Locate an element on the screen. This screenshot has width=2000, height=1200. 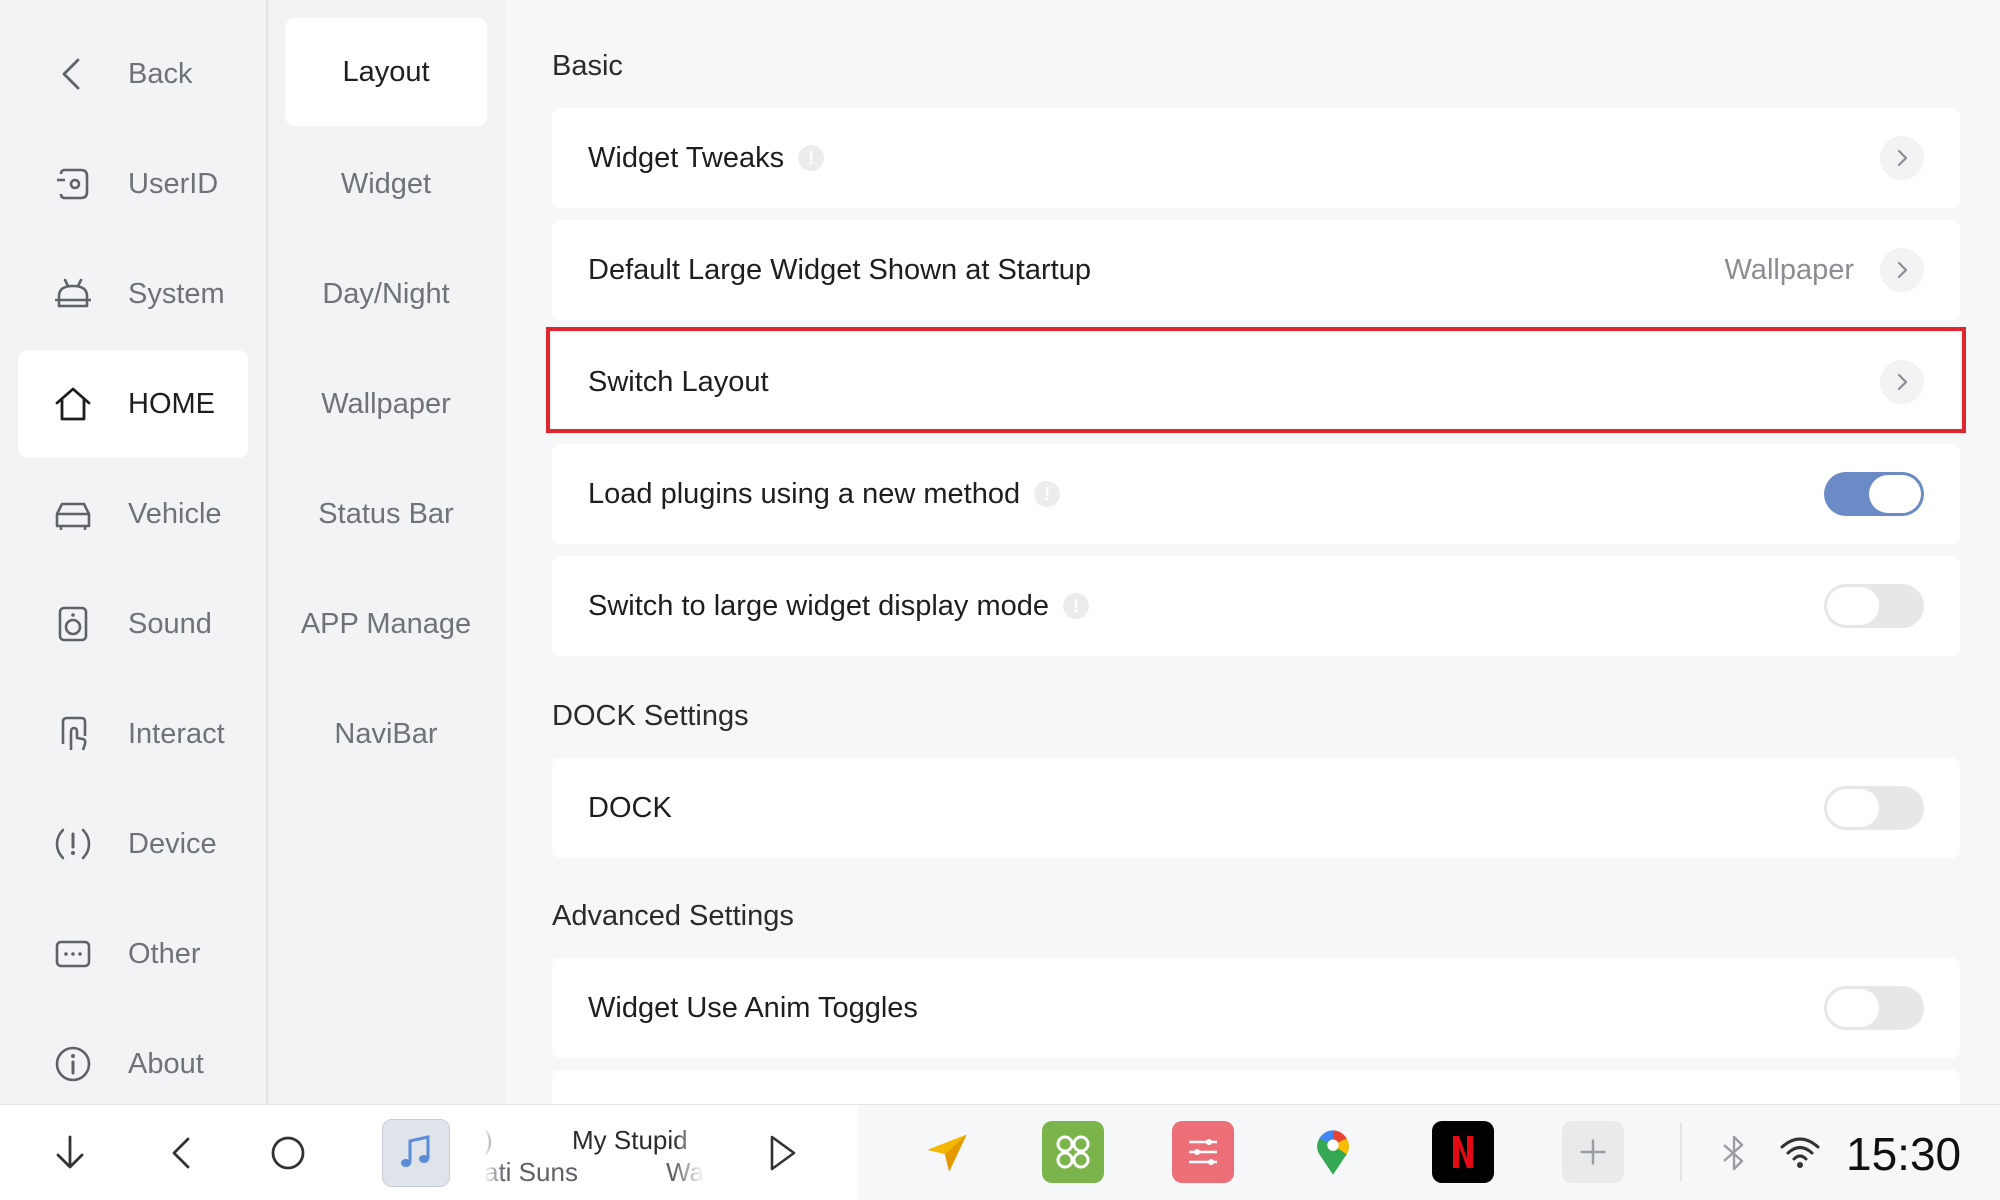
bottom-bar: My Stupid ) ati Suns Wa 15:30 is located at coordinates (1000, 1152).